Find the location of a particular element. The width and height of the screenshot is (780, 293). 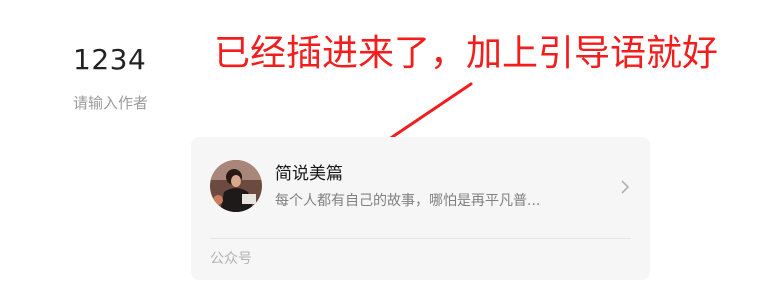

card-footer-label: 公众号 is located at coordinates (231, 259).